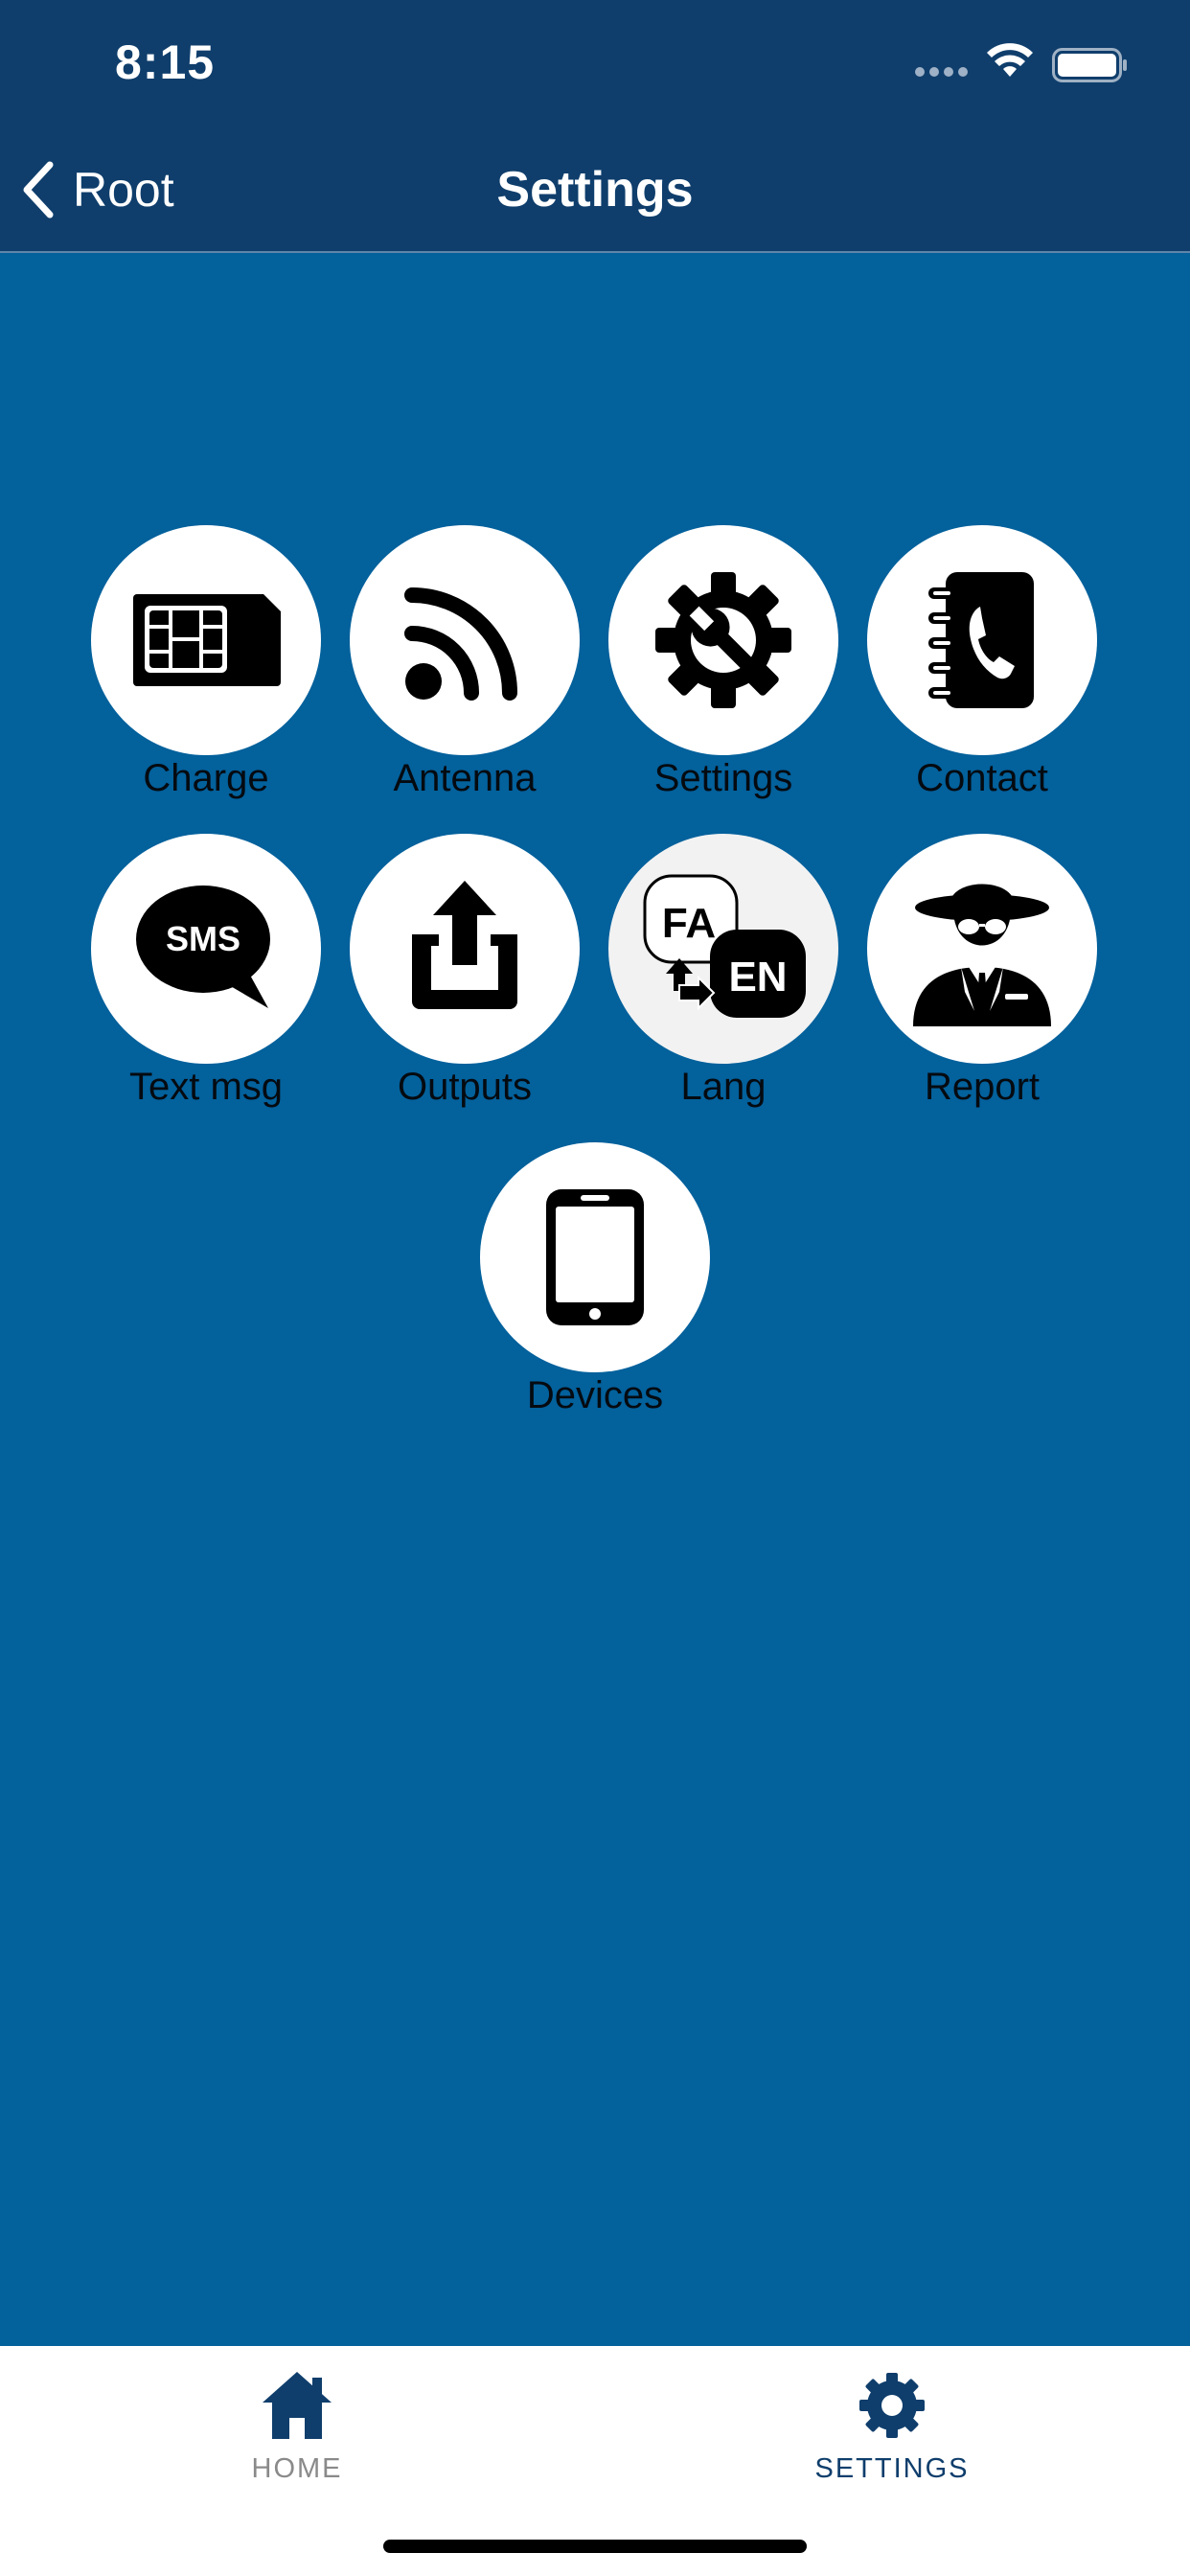  Describe the element at coordinates (758, 977) in the screenshot. I see `en-text: EN` at that location.